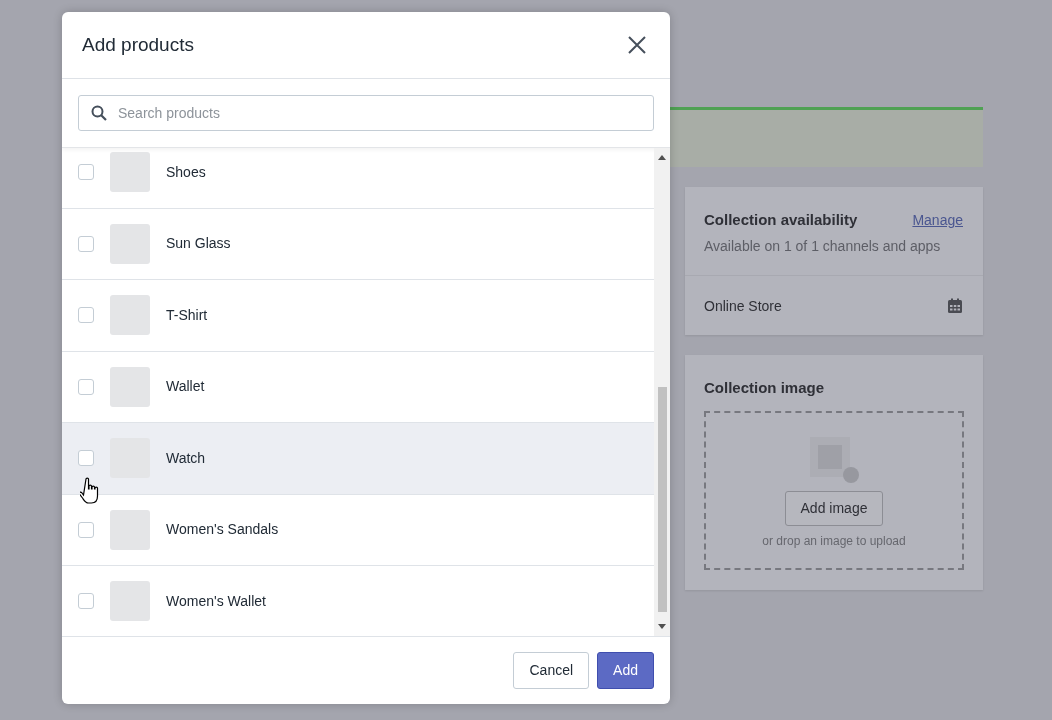 The height and width of the screenshot is (720, 1052). Describe the element at coordinates (743, 306) in the screenshot. I see `channel-name: Online Store` at that location.